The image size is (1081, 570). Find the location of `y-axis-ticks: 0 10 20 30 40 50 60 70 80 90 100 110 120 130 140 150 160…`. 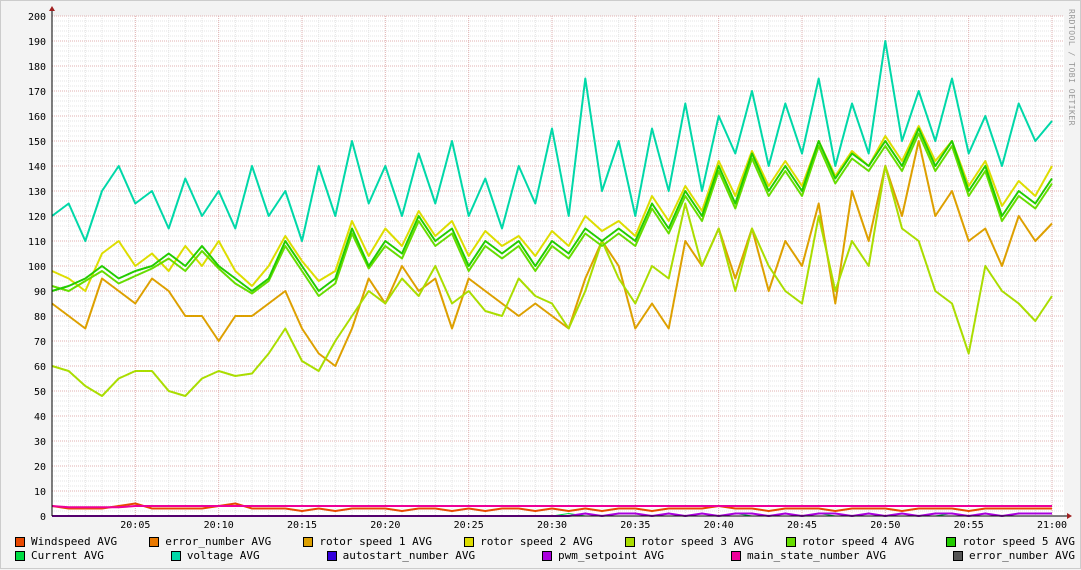

y-axis-ticks: 0 10 20 30 40 50 60 70 80 90 100 110 120 130 140 150 160… is located at coordinates (37, 267).